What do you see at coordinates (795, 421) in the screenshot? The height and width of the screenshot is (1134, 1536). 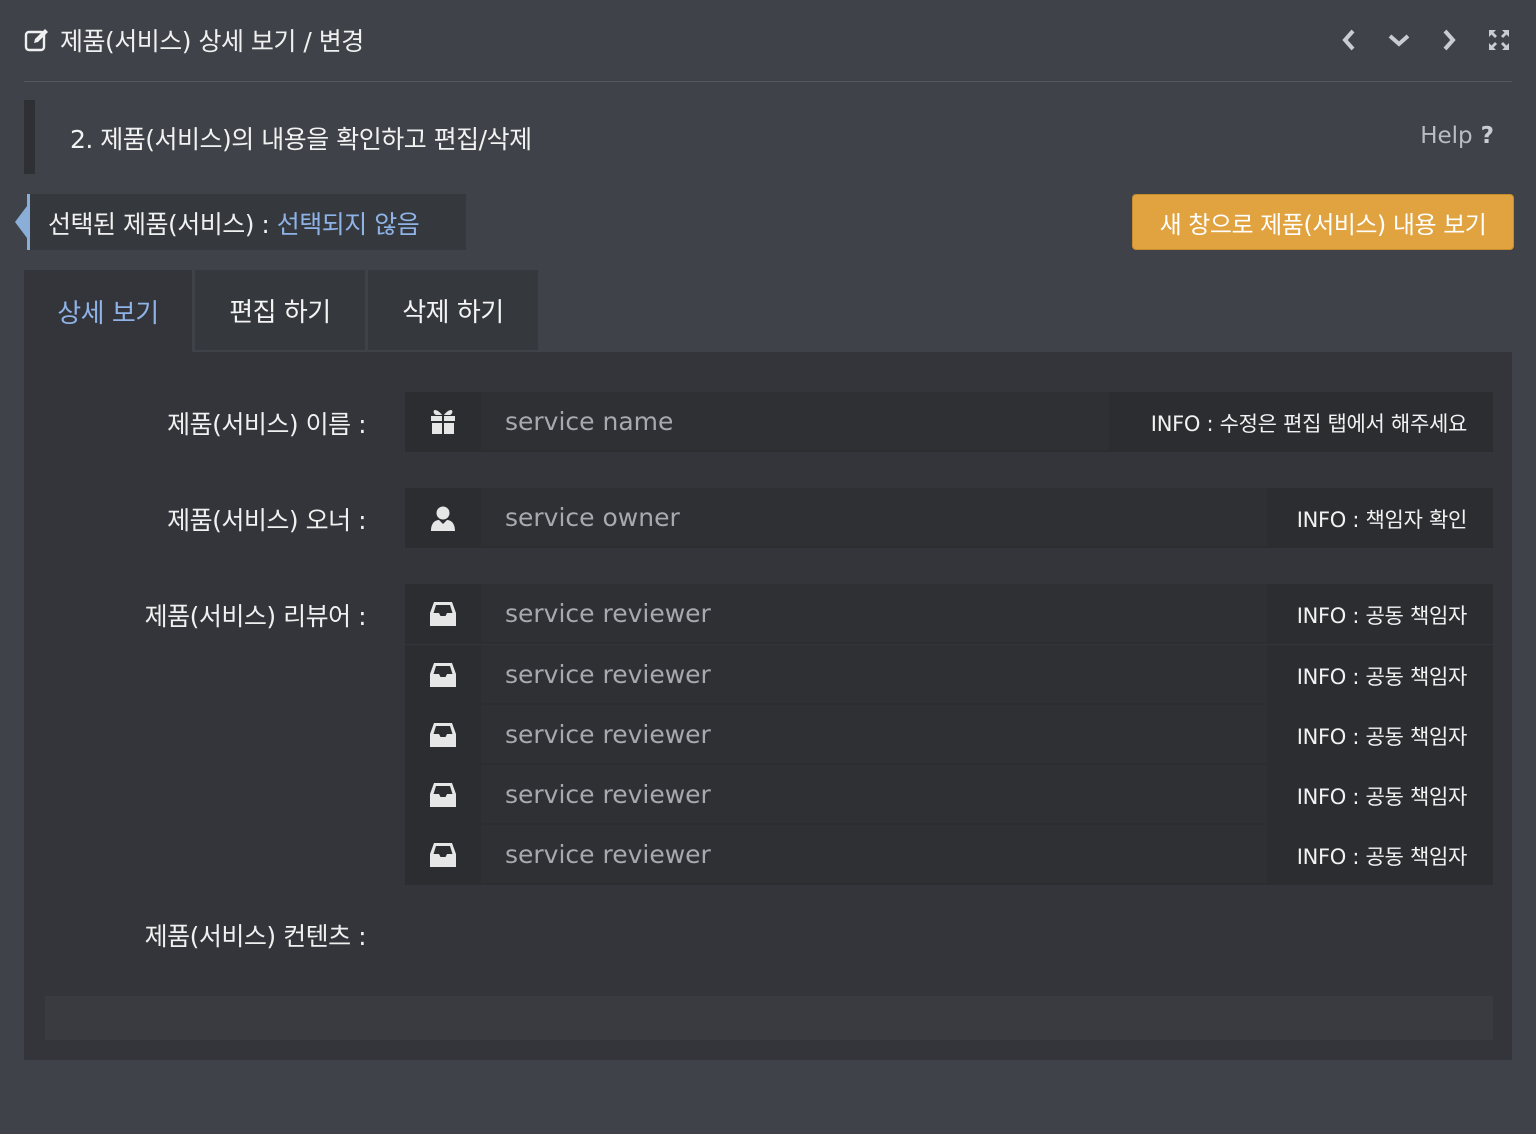 I see `service-name-input` at bounding box center [795, 421].